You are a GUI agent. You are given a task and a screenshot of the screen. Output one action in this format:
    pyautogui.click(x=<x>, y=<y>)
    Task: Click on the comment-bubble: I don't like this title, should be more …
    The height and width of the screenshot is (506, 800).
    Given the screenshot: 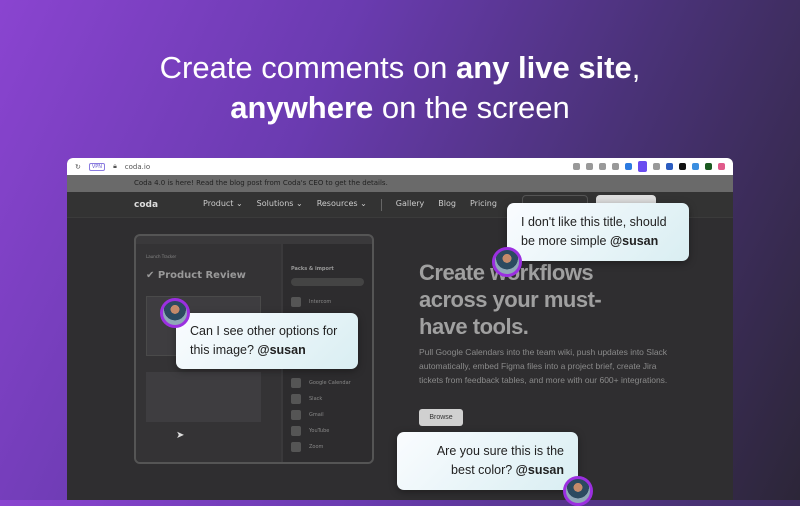 What is the action you would take?
    pyautogui.click(x=598, y=232)
    